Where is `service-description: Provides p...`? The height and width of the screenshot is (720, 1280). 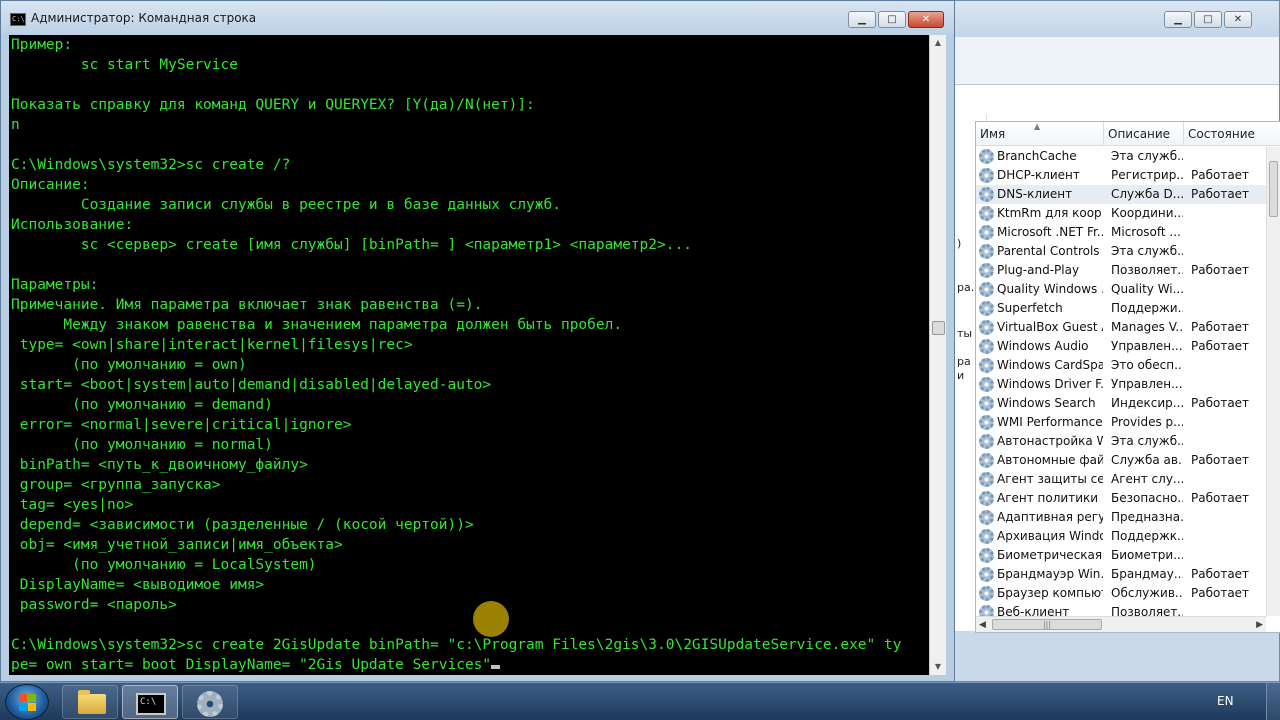
service-description: Provides p... is located at coordinates (1147, 422).